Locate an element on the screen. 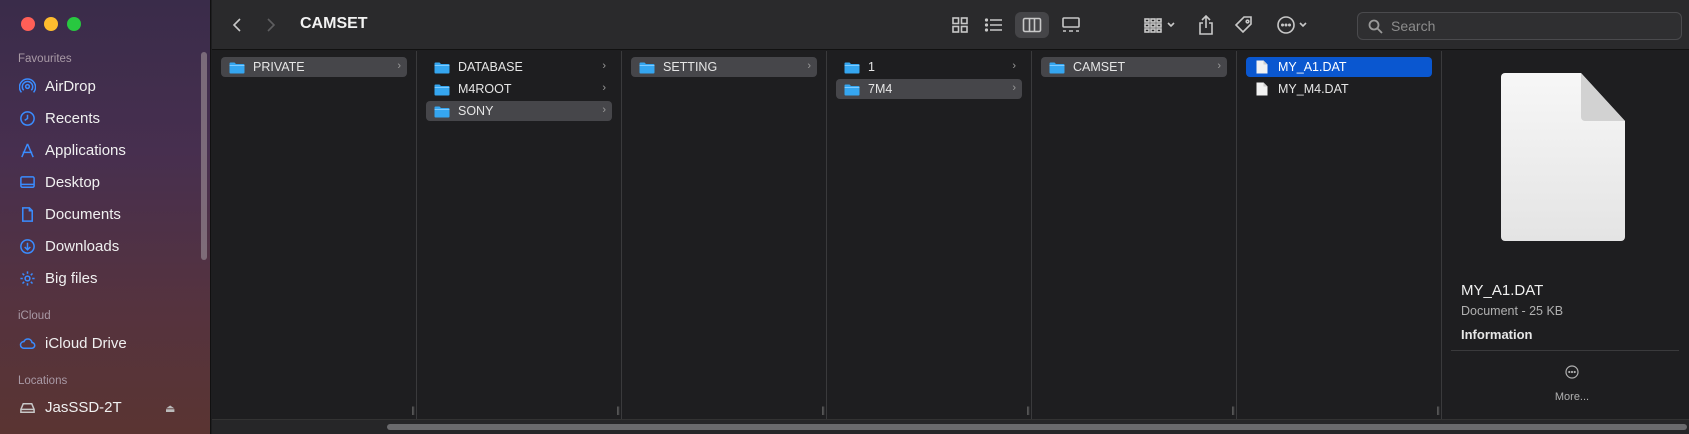  sidebar-item-recents: Recents is located at coordinates (59, 118).